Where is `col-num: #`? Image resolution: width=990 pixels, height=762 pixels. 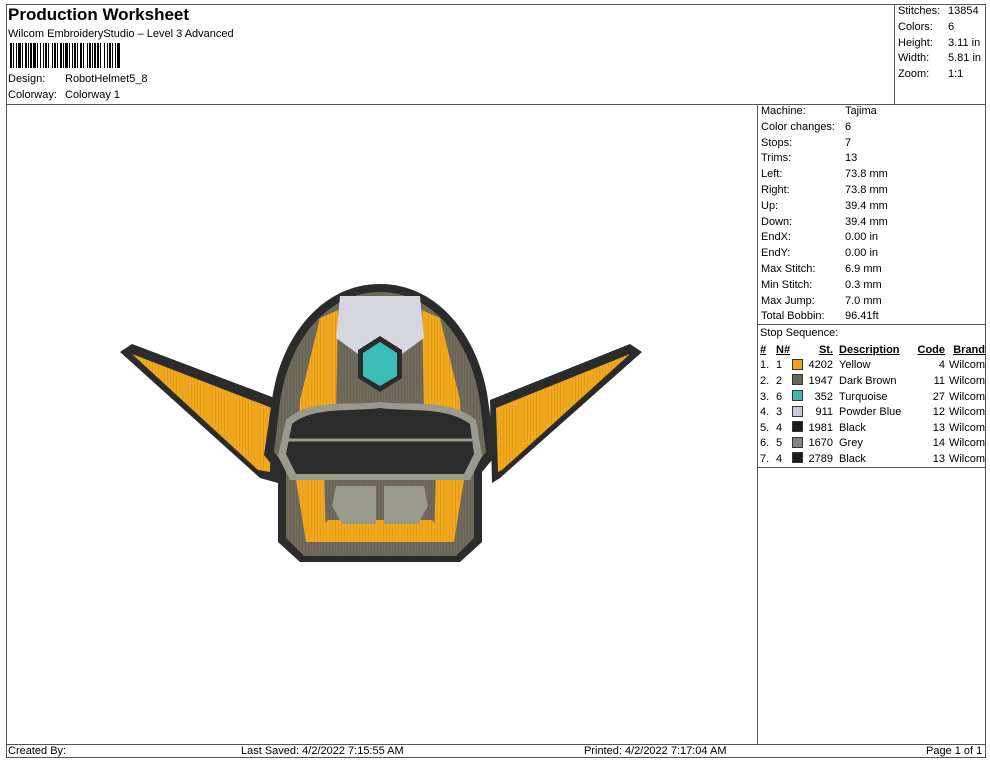 col-num: # is located at coordinates (763, 349).